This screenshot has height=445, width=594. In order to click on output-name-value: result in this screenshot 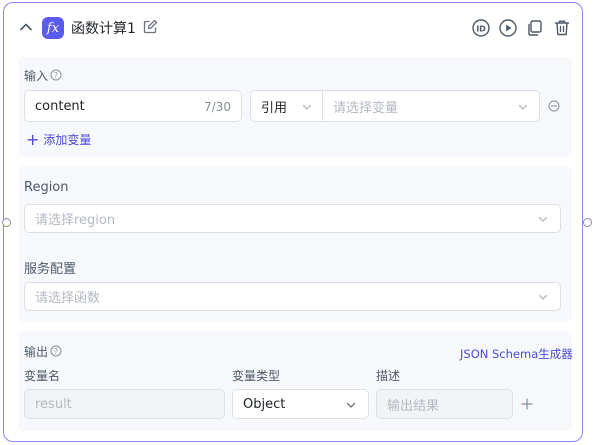, I will do `click(53, 404)`.